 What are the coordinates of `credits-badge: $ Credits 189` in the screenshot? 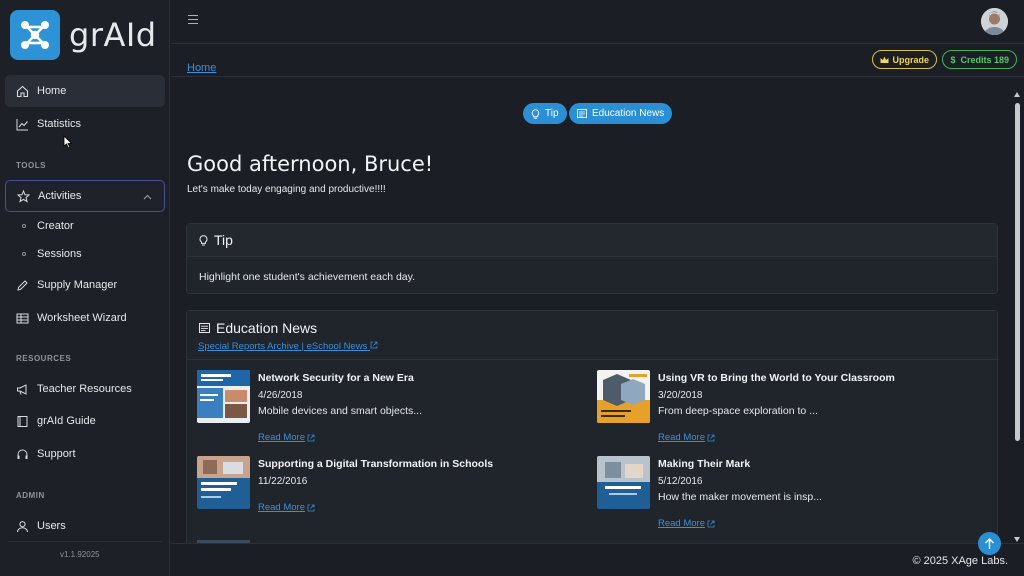 It's located at (979, 59).